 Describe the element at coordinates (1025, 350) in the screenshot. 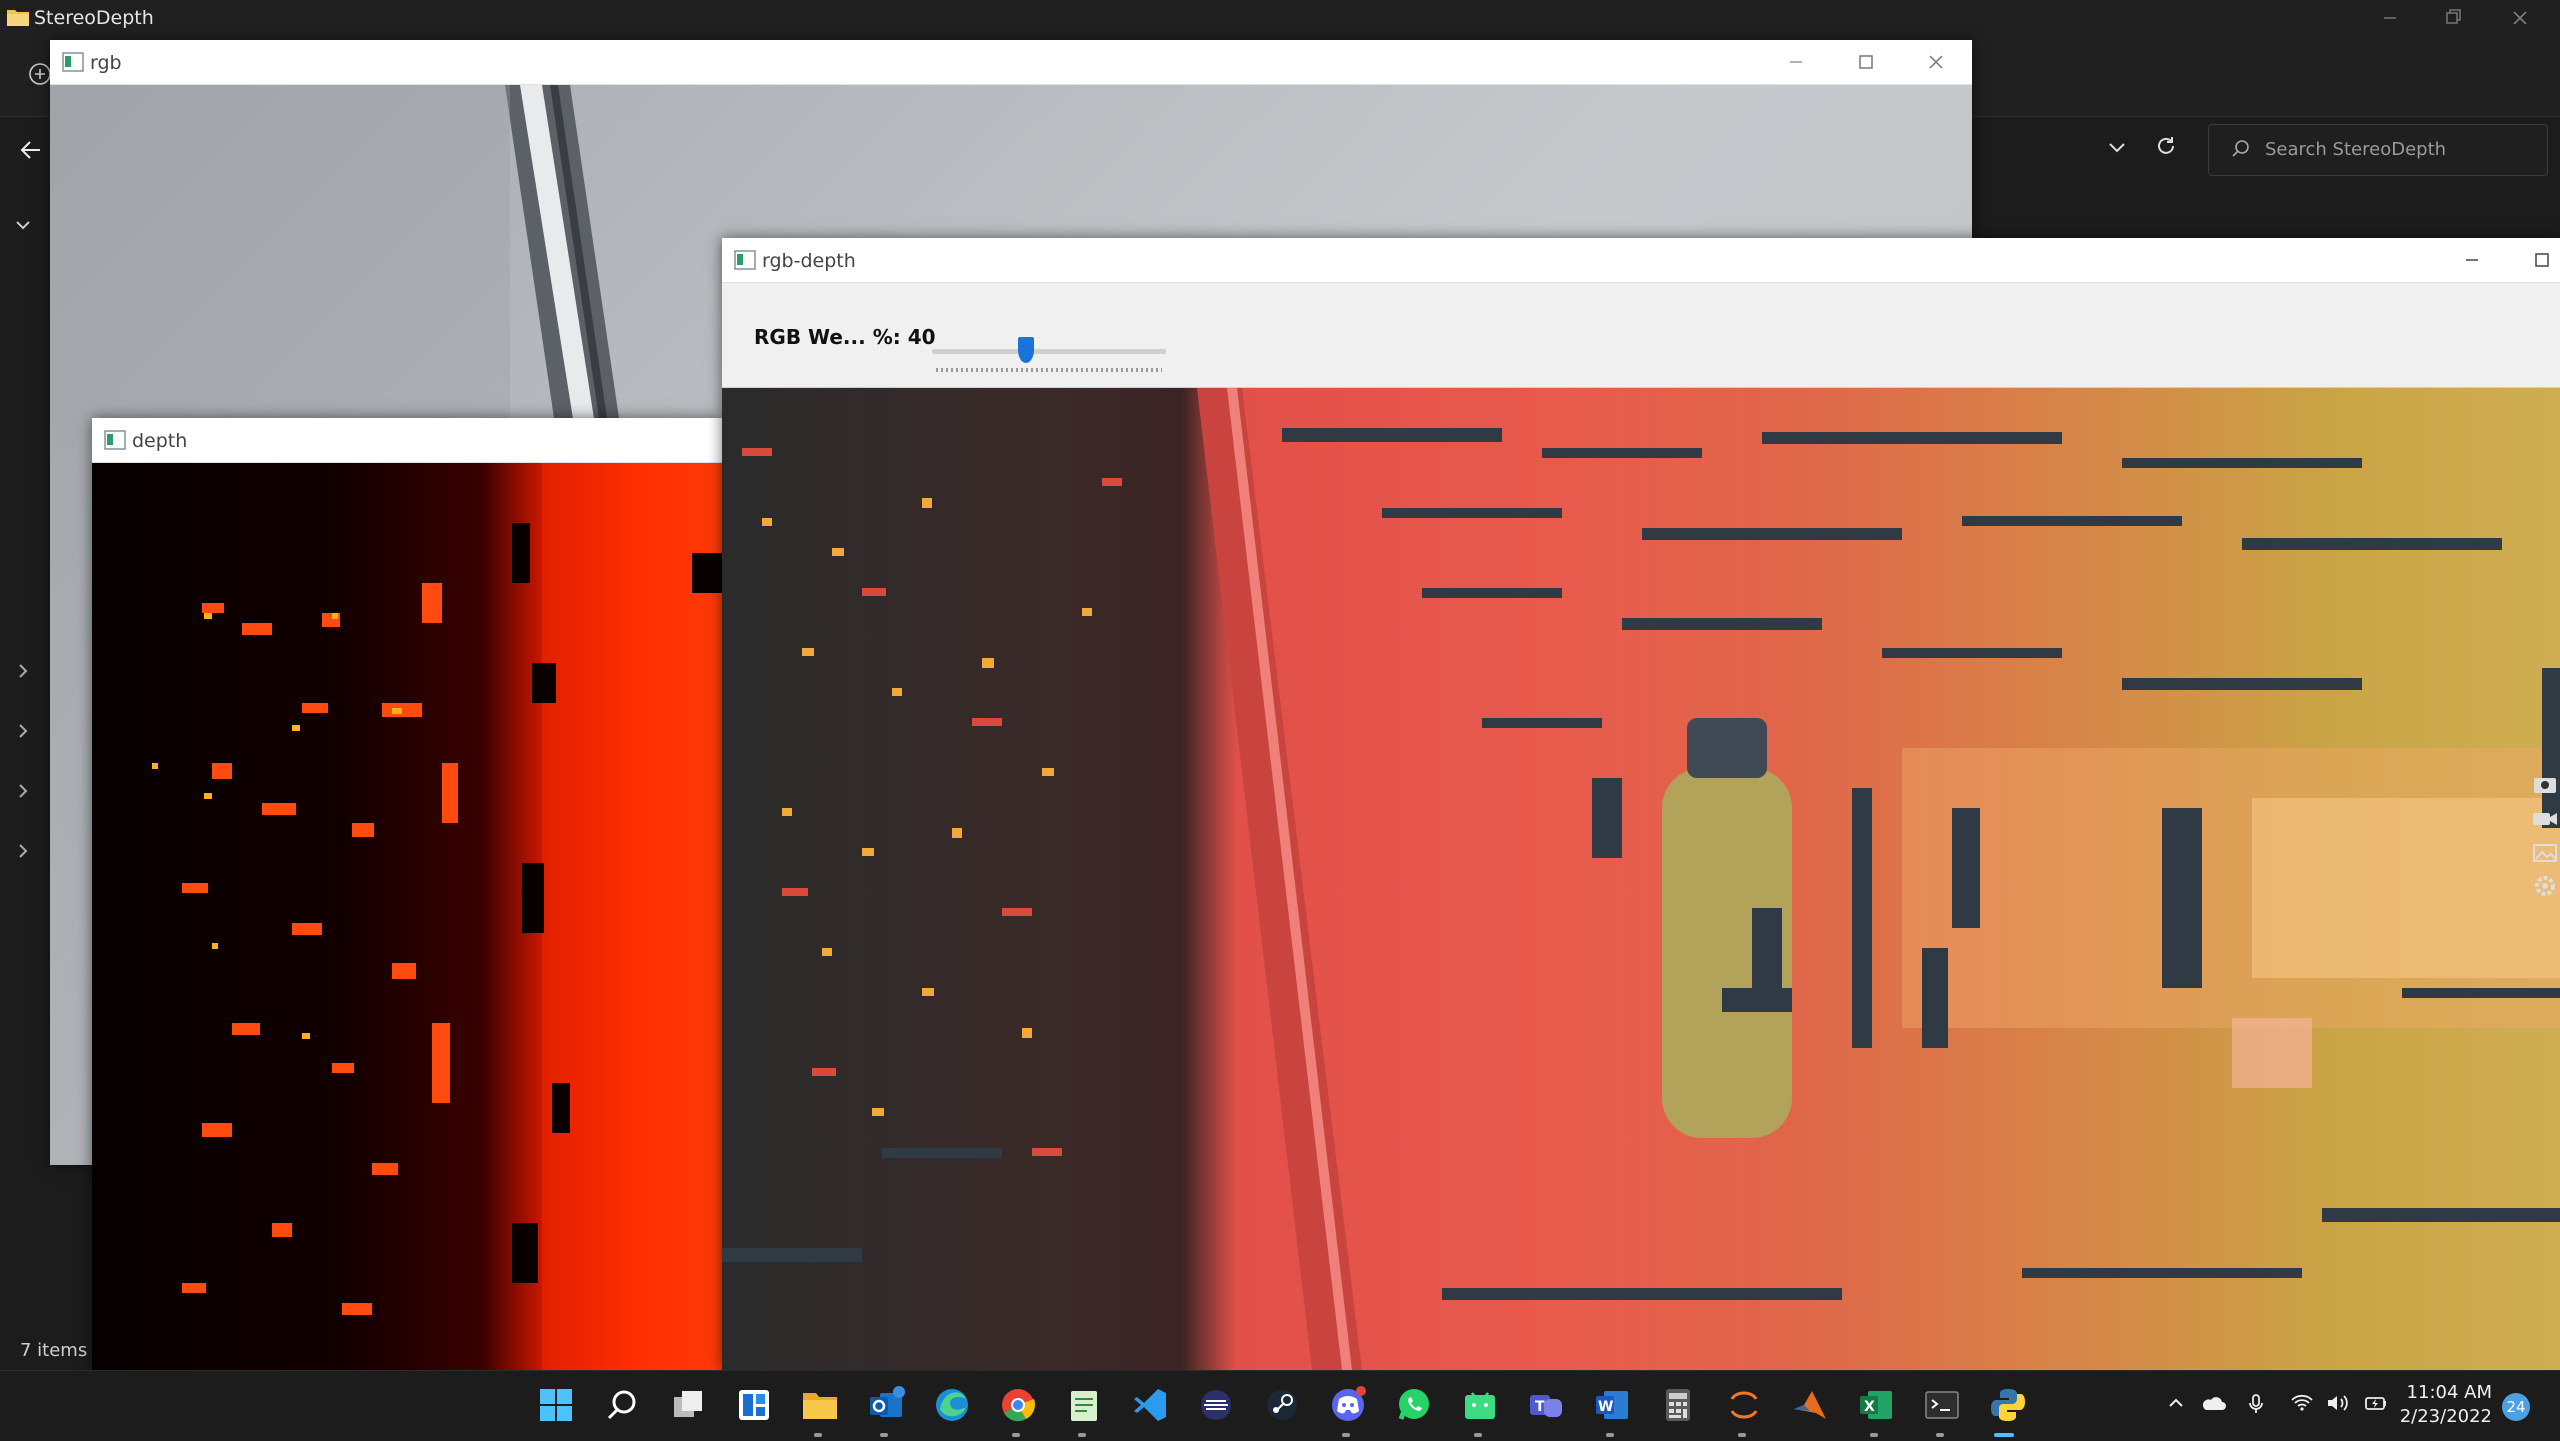

I see `rgb-weight-slider-handle` at that location.